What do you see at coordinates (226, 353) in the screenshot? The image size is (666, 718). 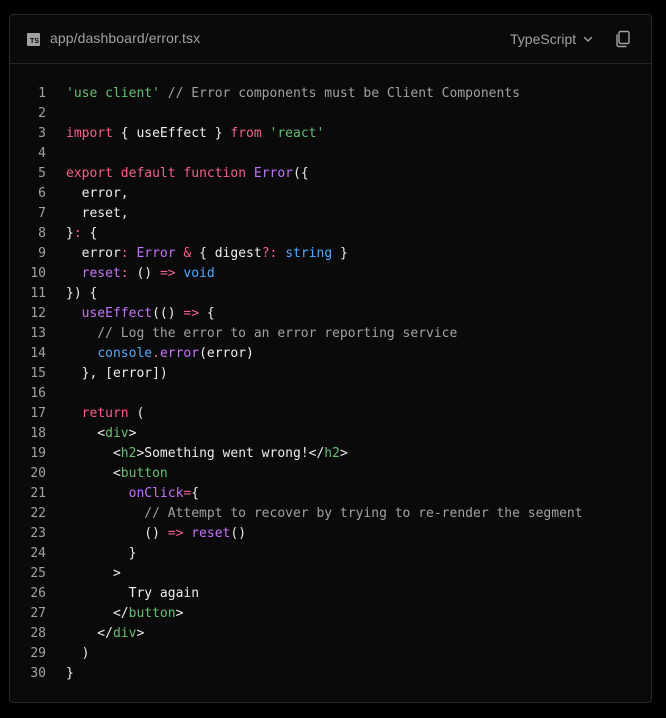 I see `code-token: (error)` at bounding box center [226, 353].